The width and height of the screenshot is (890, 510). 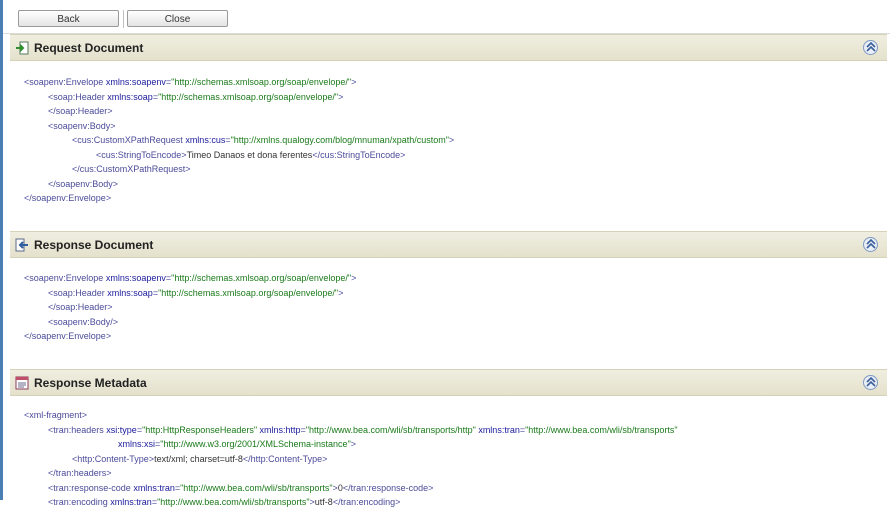 What do you see at coordinates (351, 473) in the screenshot?
I see `xml-line: </tran:headers>` at bounding box center [351, 473].